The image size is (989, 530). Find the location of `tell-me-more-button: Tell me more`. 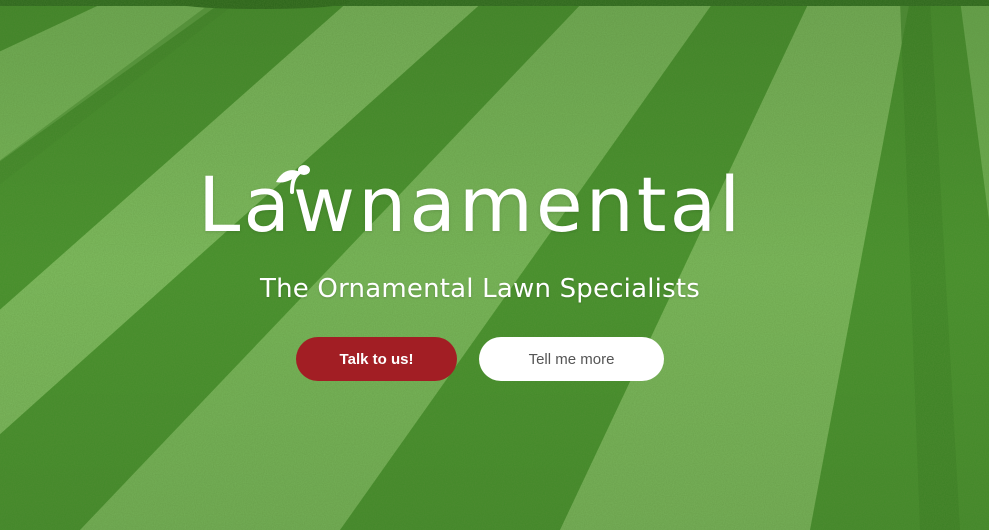

tell-me-more-button: Tell me more is located at coordinates (571, 359).